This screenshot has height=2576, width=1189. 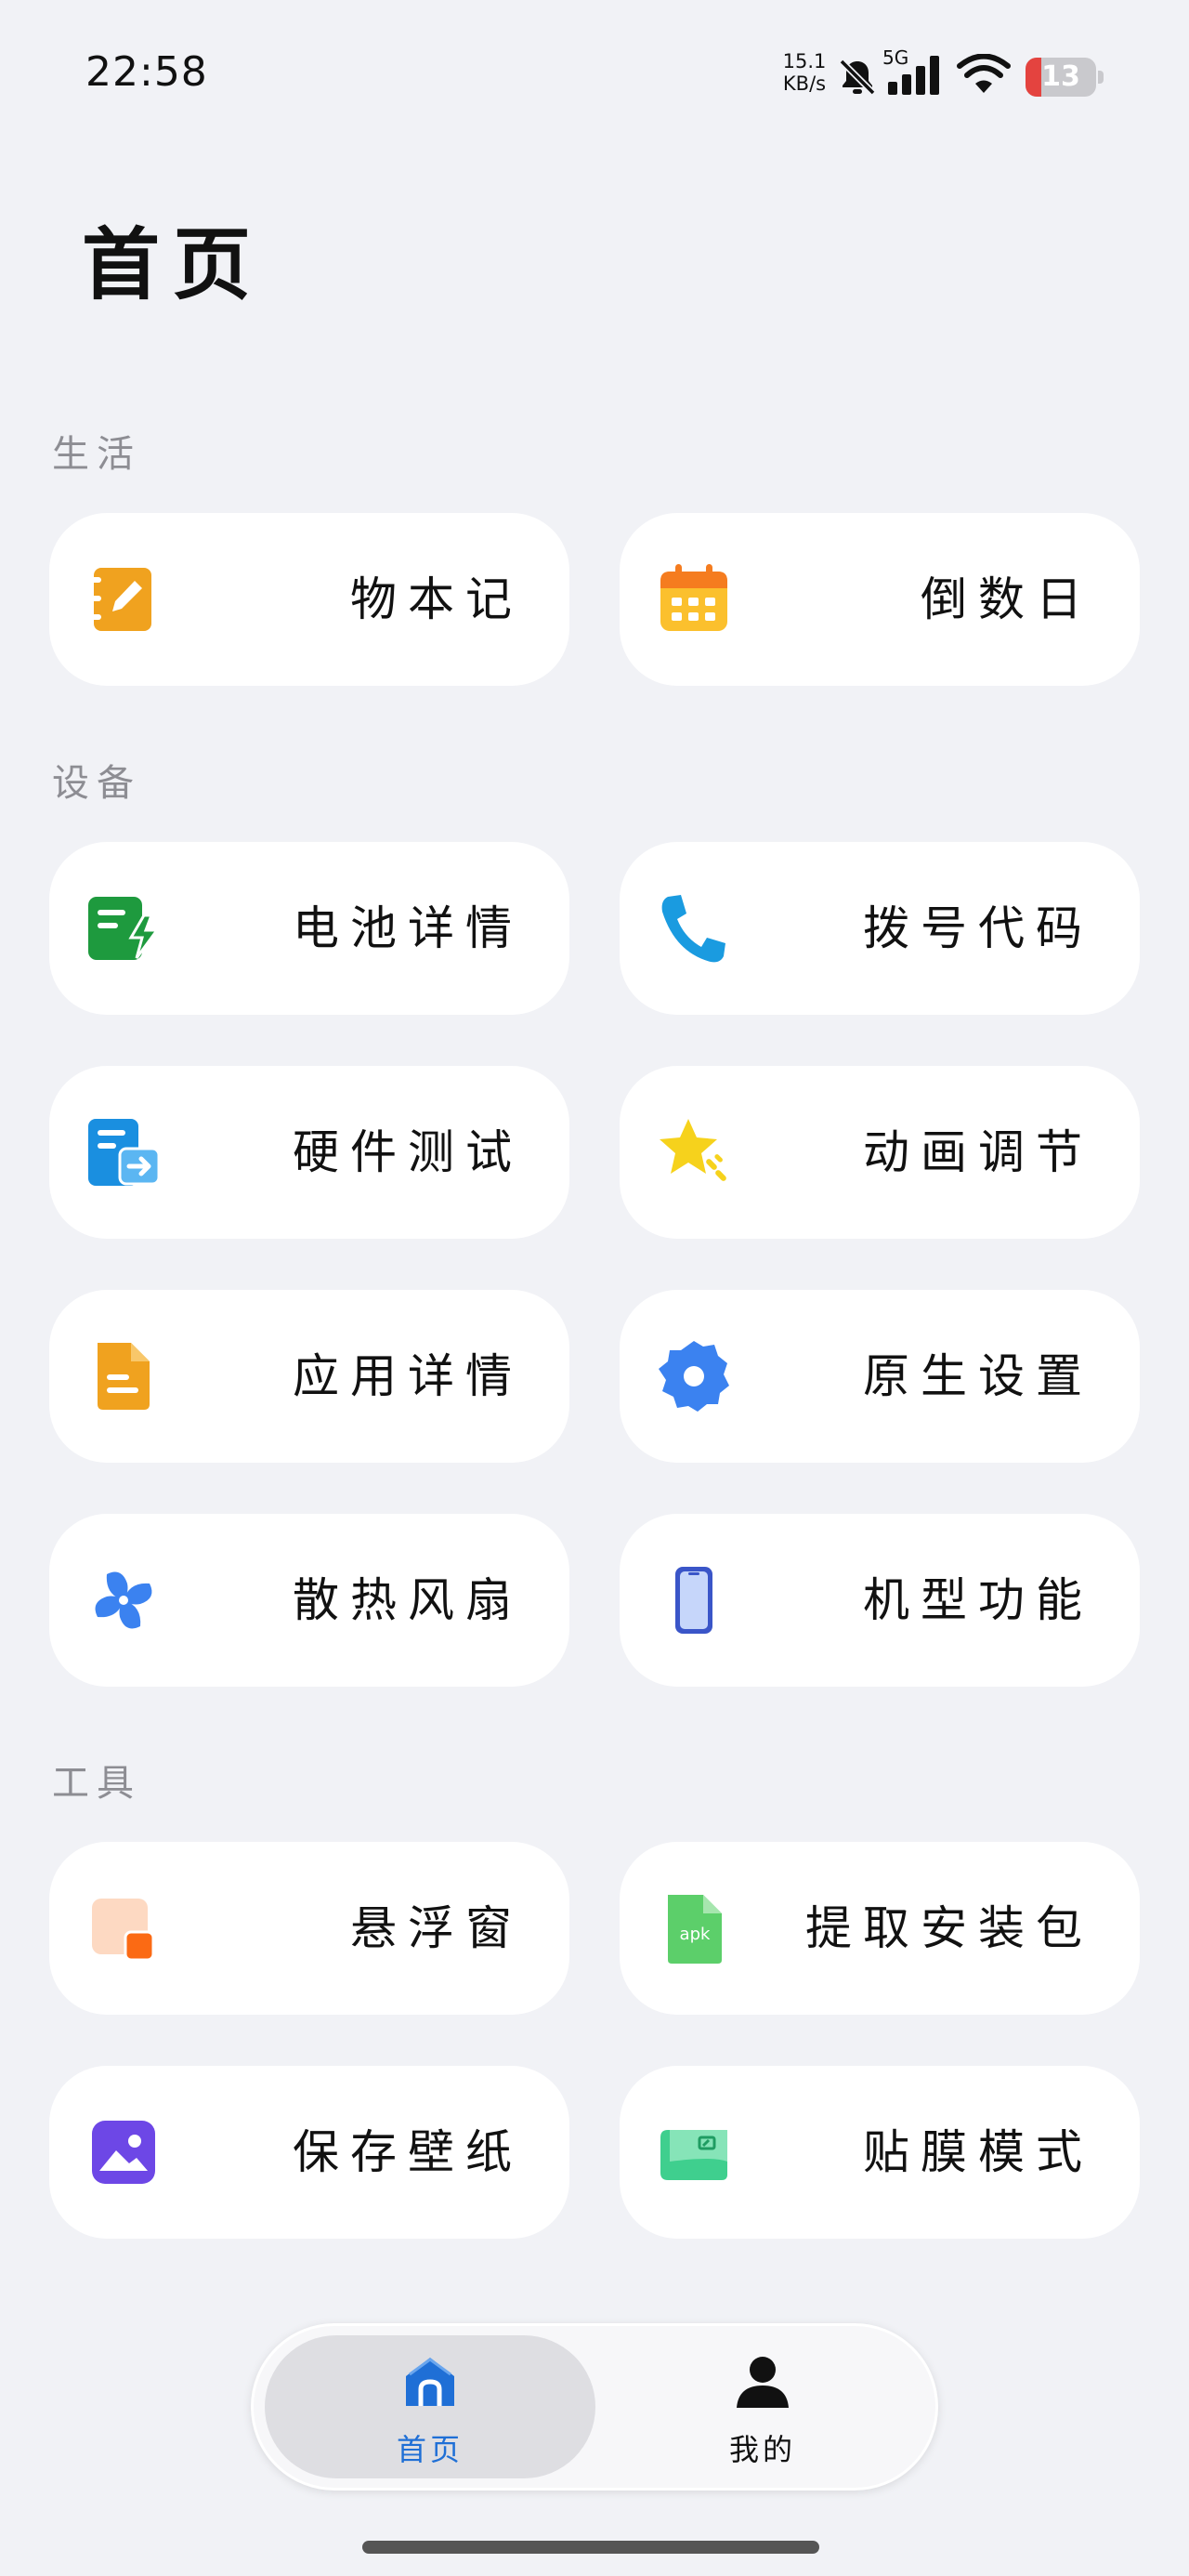 I want to click on smartphone-icon, so click(x=694, y=1600).